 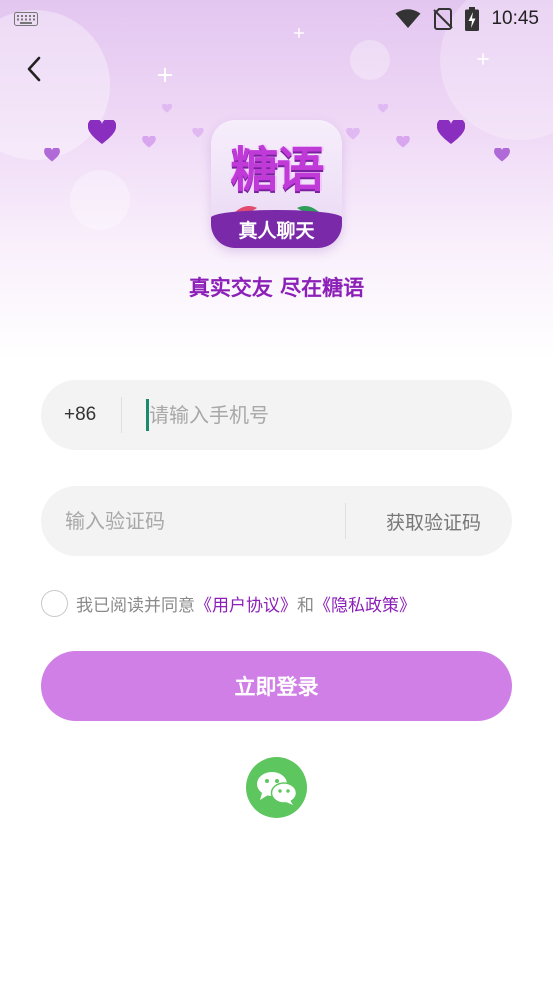 I want to click on agreement-row: 我已阅读并同意 《用户协议》 和 《隐私政策》, so click(x=228, y=603).